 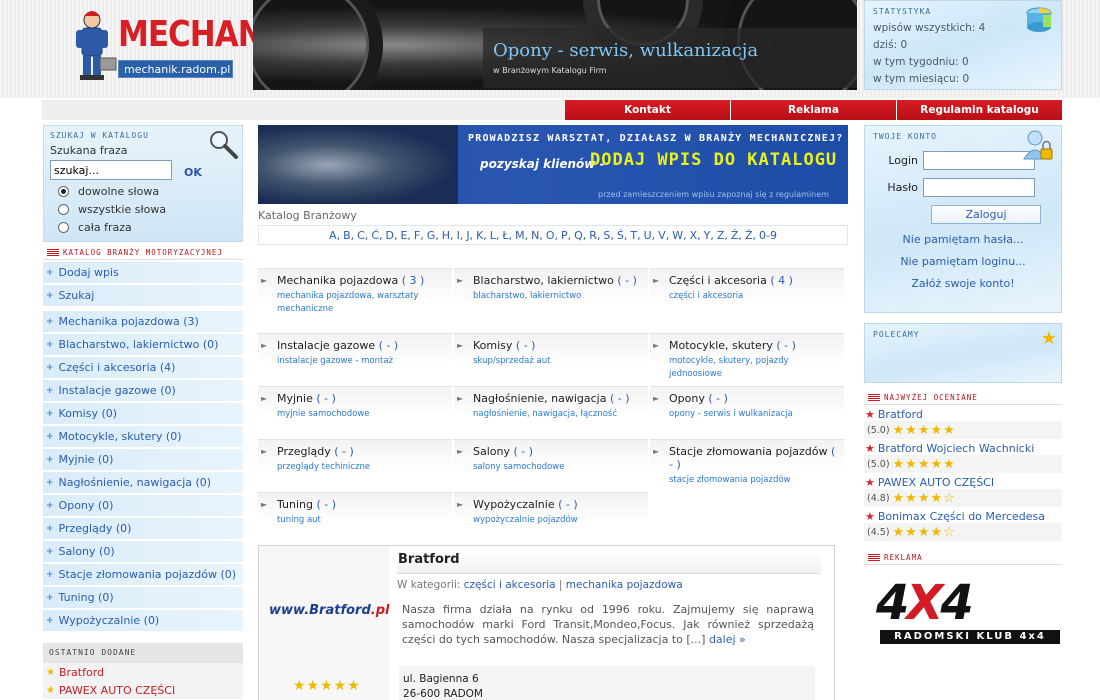 I want to click on logo-url: mechanik.radom.pl, so click(x=175, y=69).